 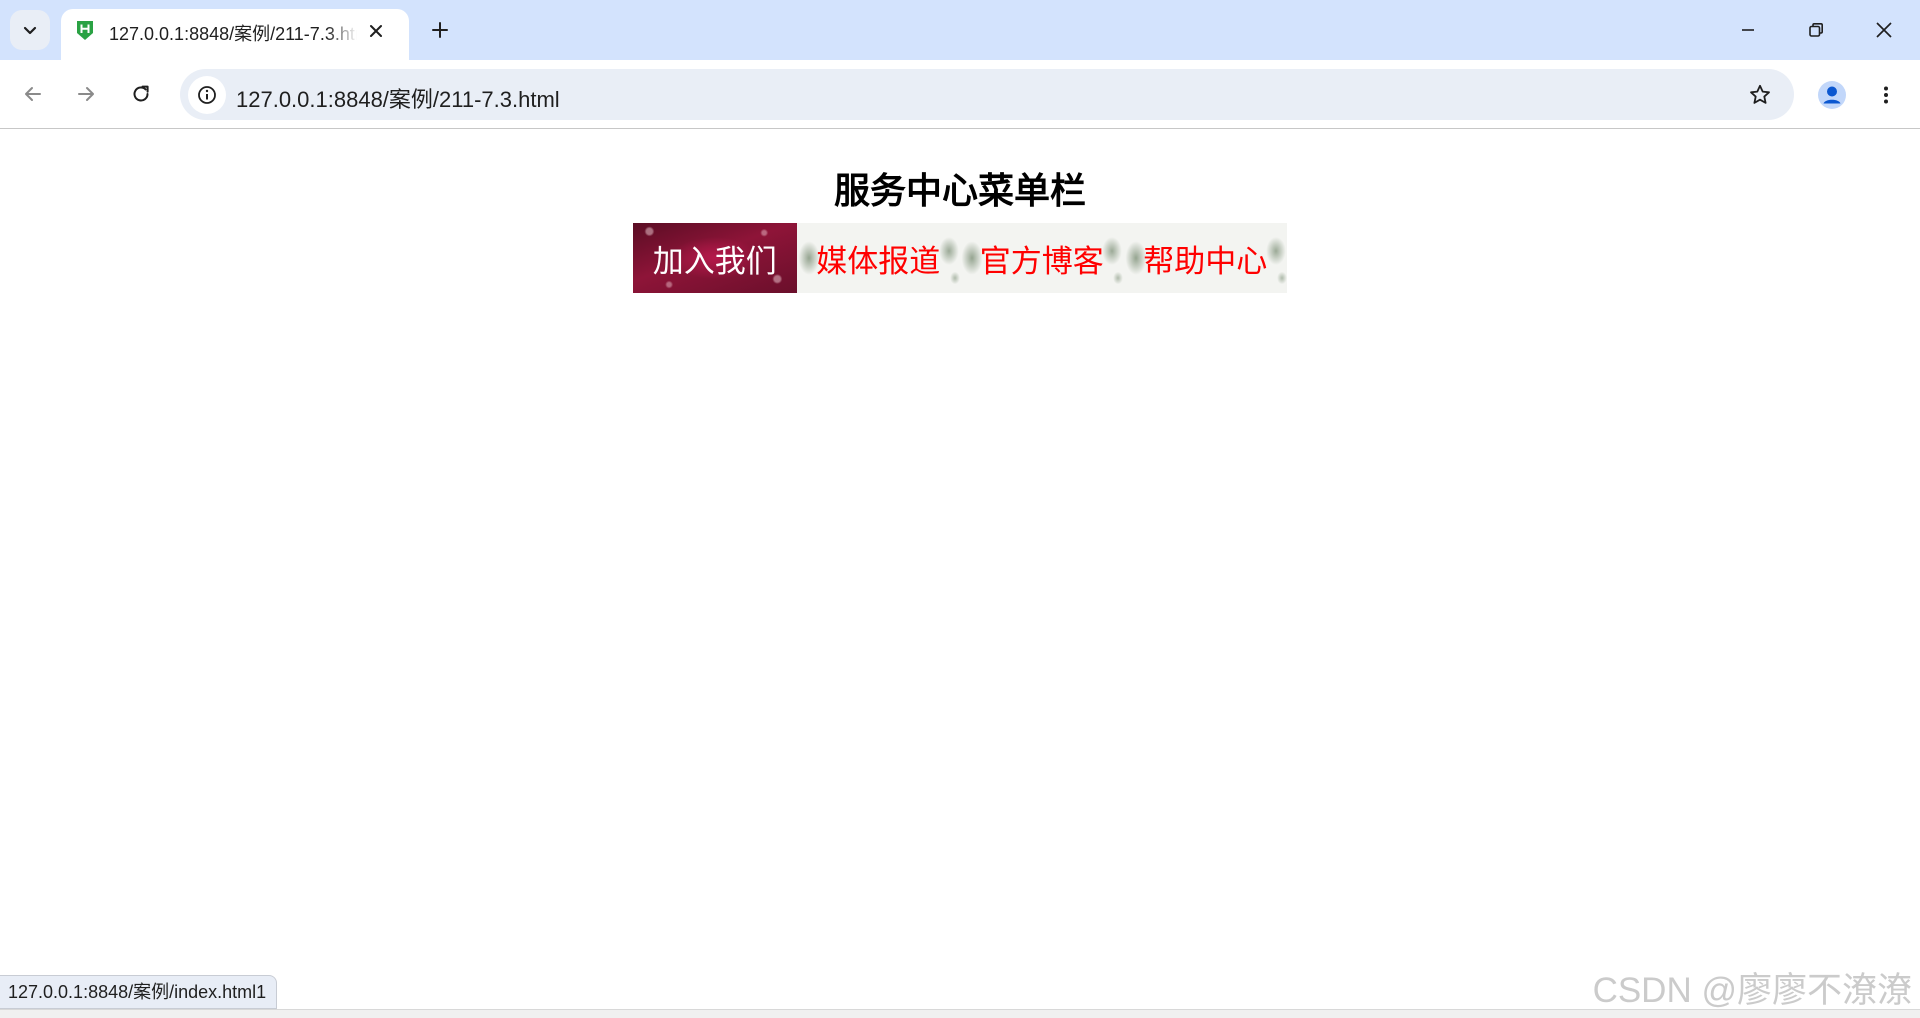 What do you see at coordinates (960, 1013) in the screenshot?
I see `window-bottom-edge` at bounding box center [960, 1013].